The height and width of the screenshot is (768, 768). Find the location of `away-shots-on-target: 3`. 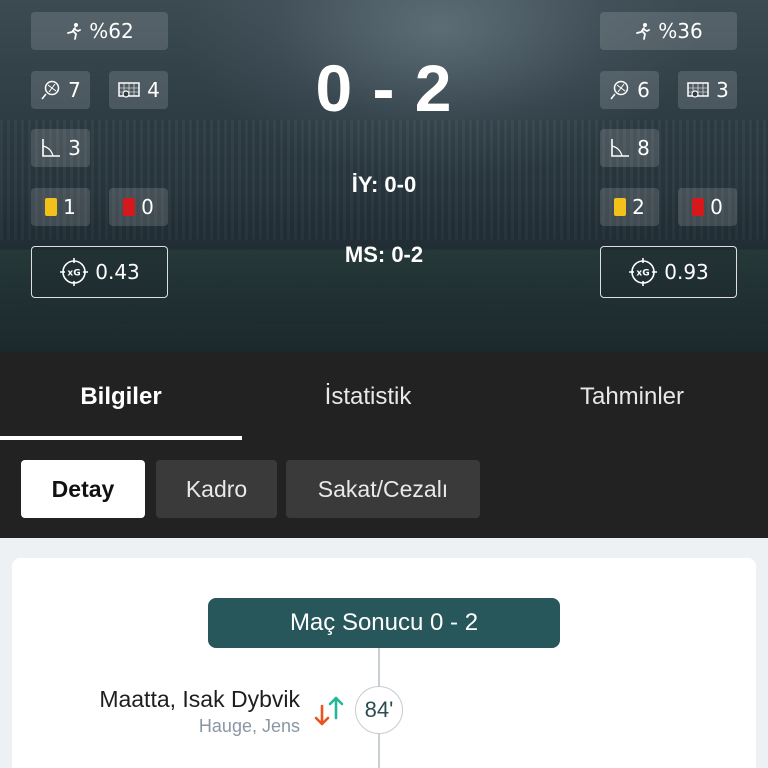

away-shots-on-target: 3 is located at coordinates (707, 90).